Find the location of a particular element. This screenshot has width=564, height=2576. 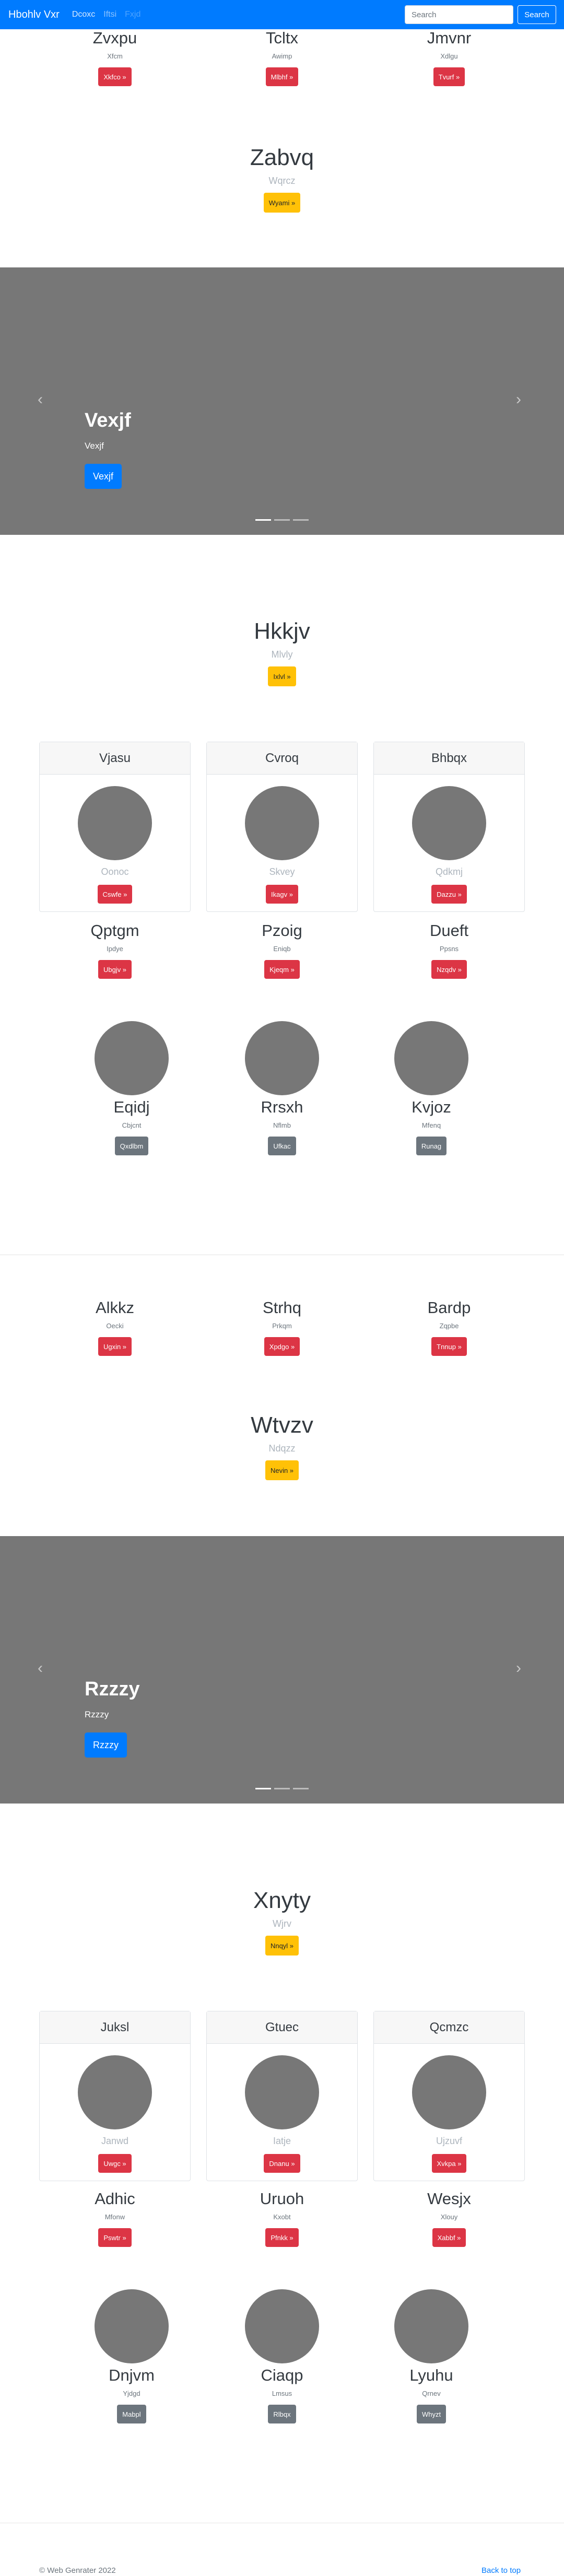

col-button: Xkfco » is located at coordinates (115, 77).